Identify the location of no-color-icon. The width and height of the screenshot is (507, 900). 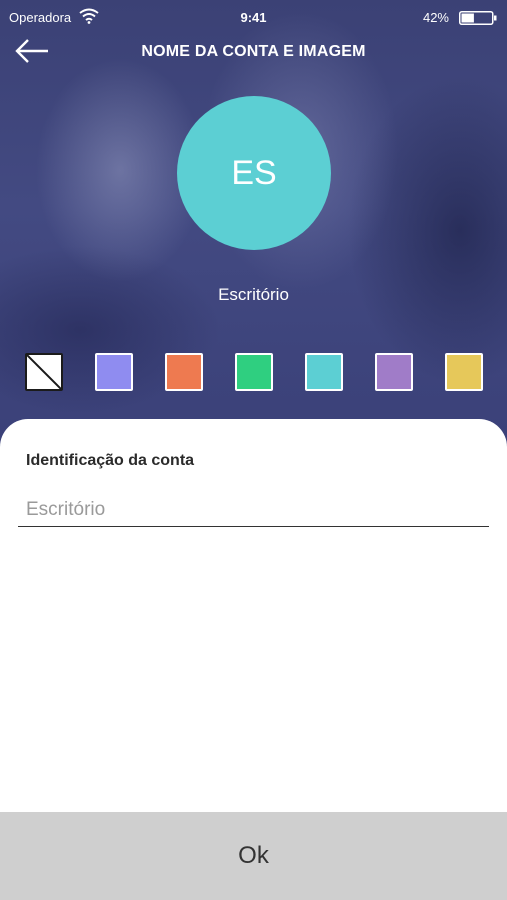
(44, 372).